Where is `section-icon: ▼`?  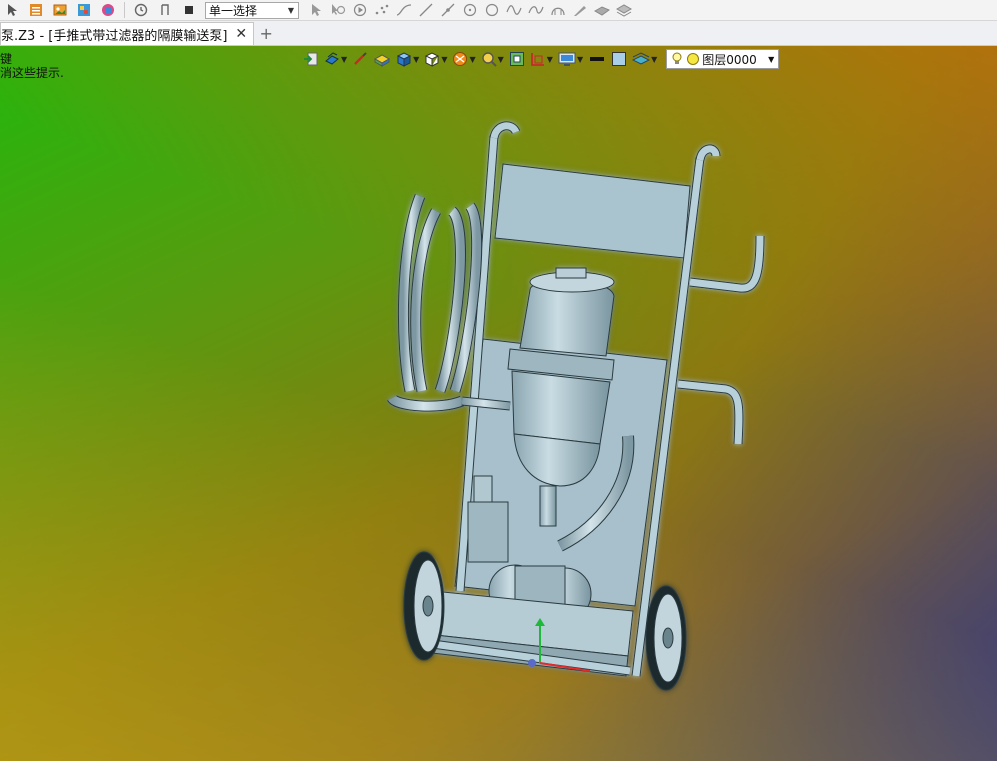
section-icon: ▼ is located at coordinates (541, 59).